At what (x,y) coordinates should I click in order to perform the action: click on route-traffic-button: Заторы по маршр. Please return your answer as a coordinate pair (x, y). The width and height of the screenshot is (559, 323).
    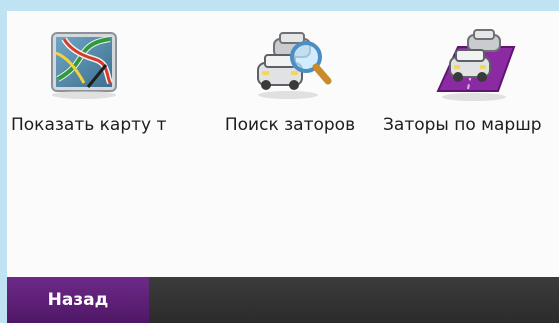
    Looking at the image, I should click on (469, 90).